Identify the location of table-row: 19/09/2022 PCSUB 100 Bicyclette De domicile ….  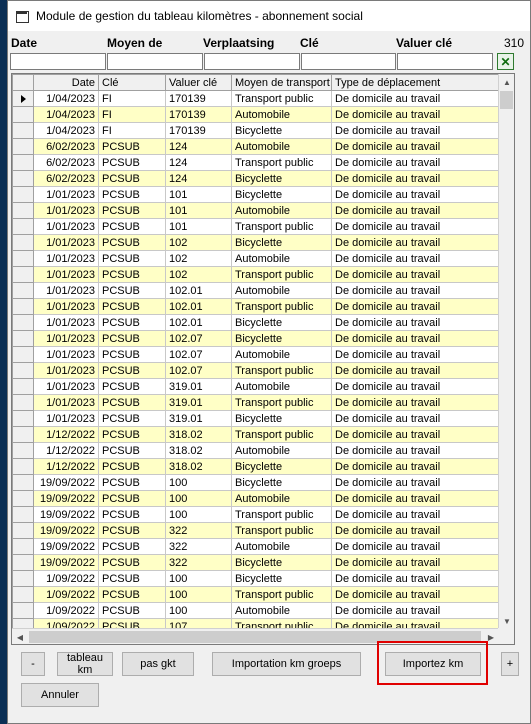
(256, 482).